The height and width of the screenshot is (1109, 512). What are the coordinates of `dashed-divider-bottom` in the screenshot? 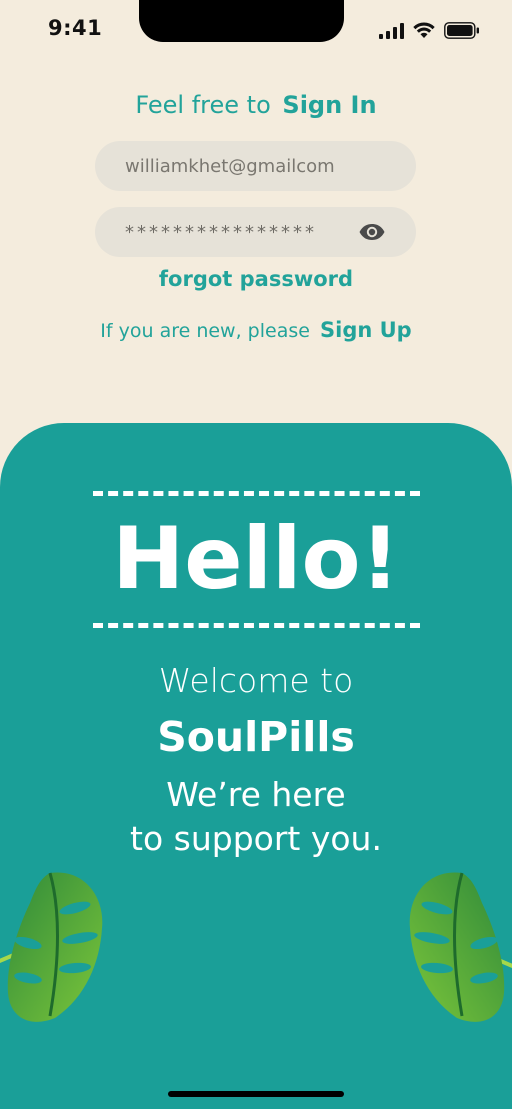 It's located at (256, 625).